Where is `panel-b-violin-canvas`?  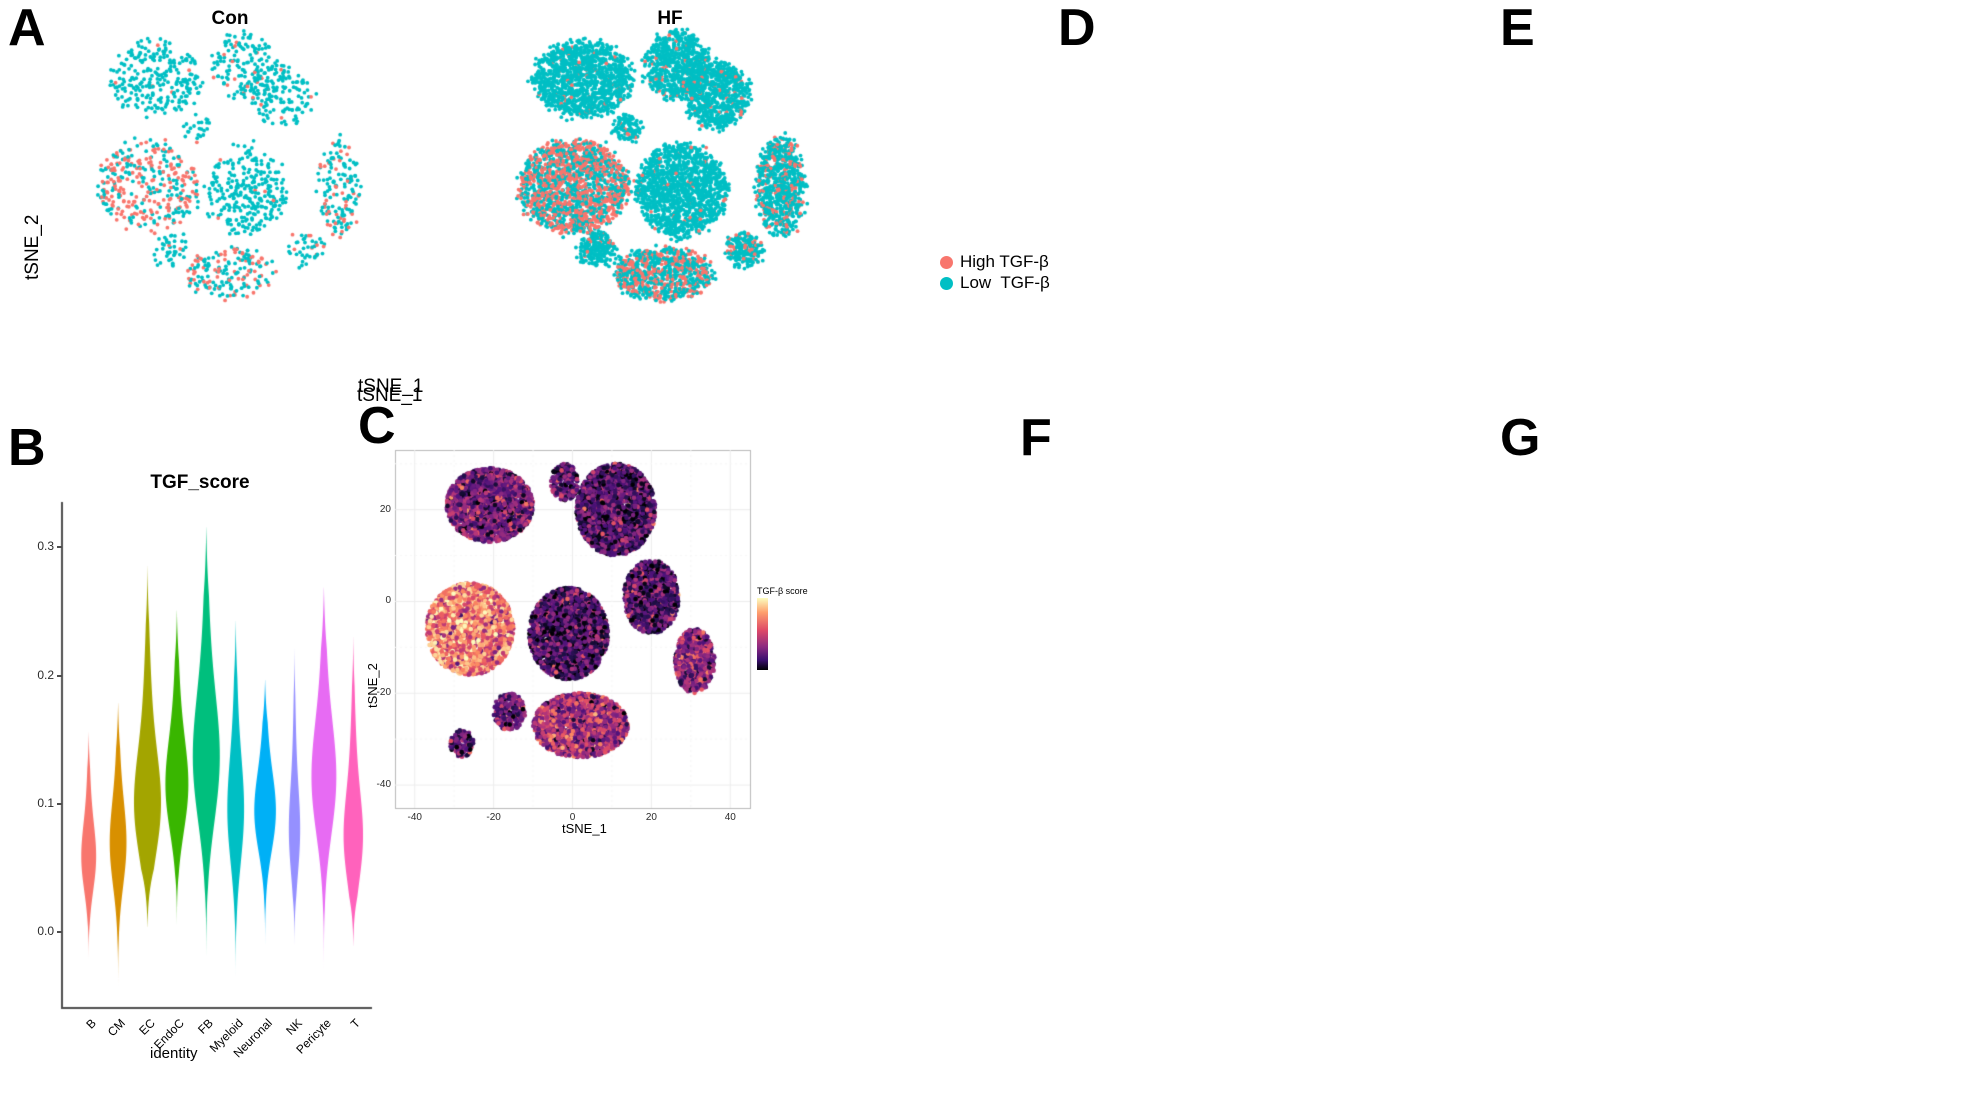
panel-b-violin-canvas is located at coordinates (190, 749).